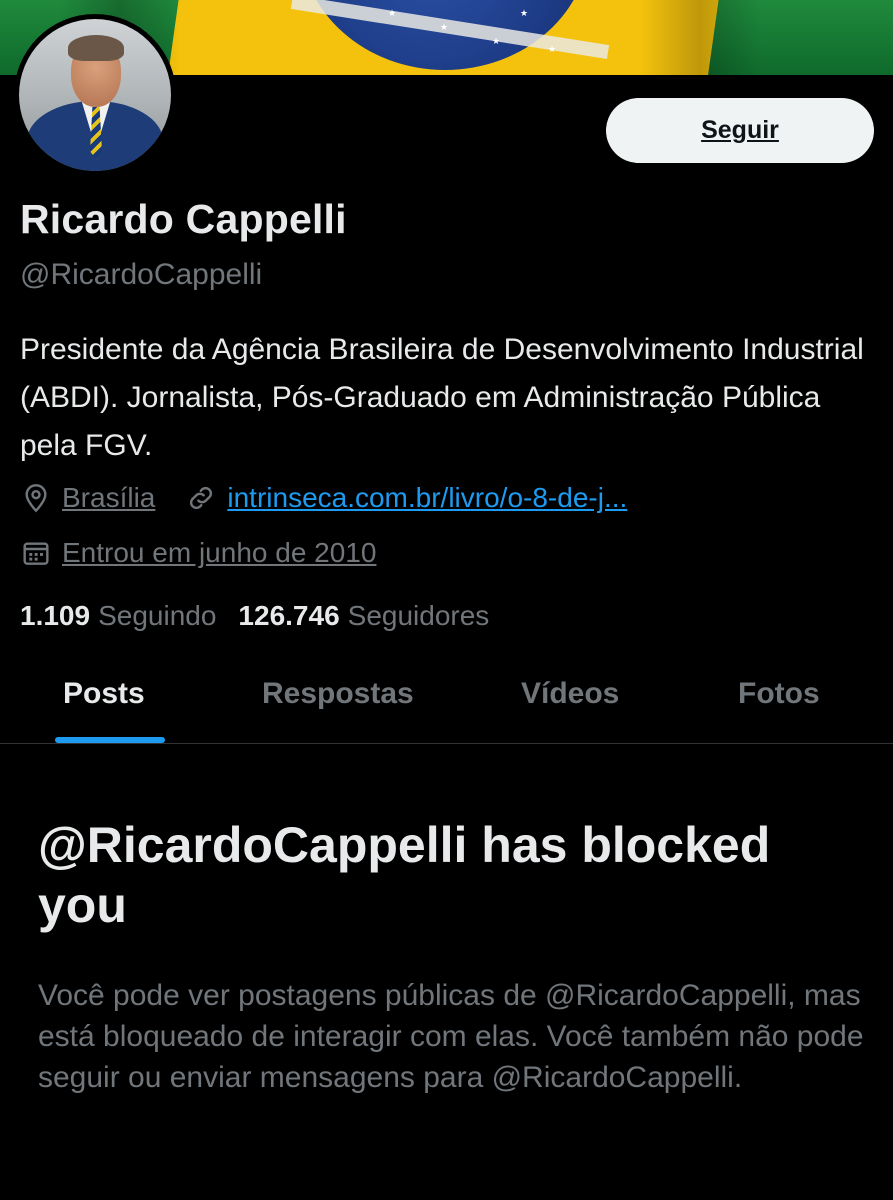 The width and height of the screenshot is (893, 1200). Describe the element at coordinates (570, 694) in the screenshot. I see `tab-videos: Vídeos` at that location.